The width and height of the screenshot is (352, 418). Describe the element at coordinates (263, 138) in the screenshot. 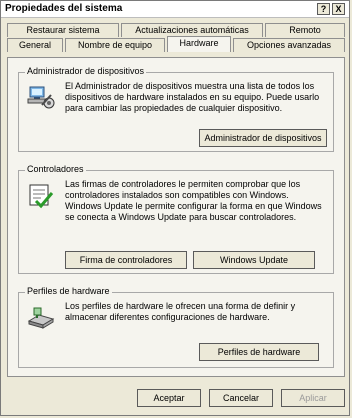

I see `device-manager-button: Administrador de dispositivos` at that location.